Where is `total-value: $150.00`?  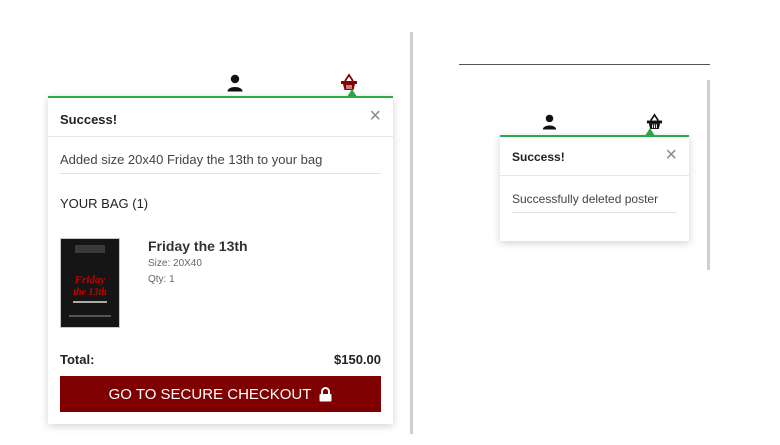 total-value: $150.00 is located at coordinates (357, 359).